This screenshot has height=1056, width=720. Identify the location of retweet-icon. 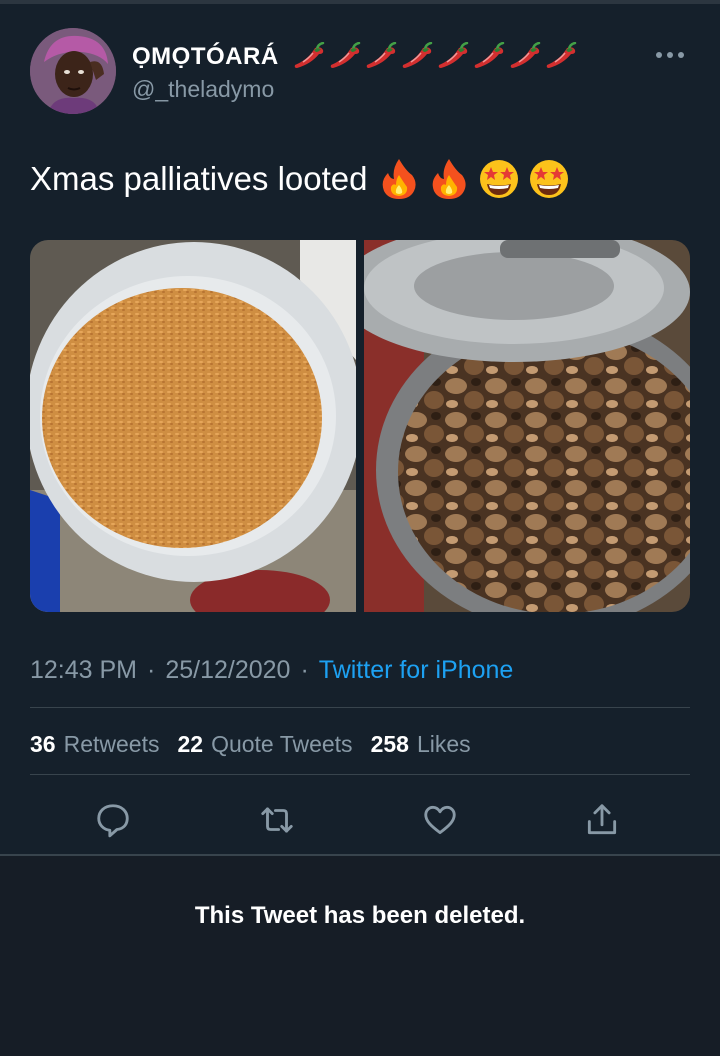
(277, 820).